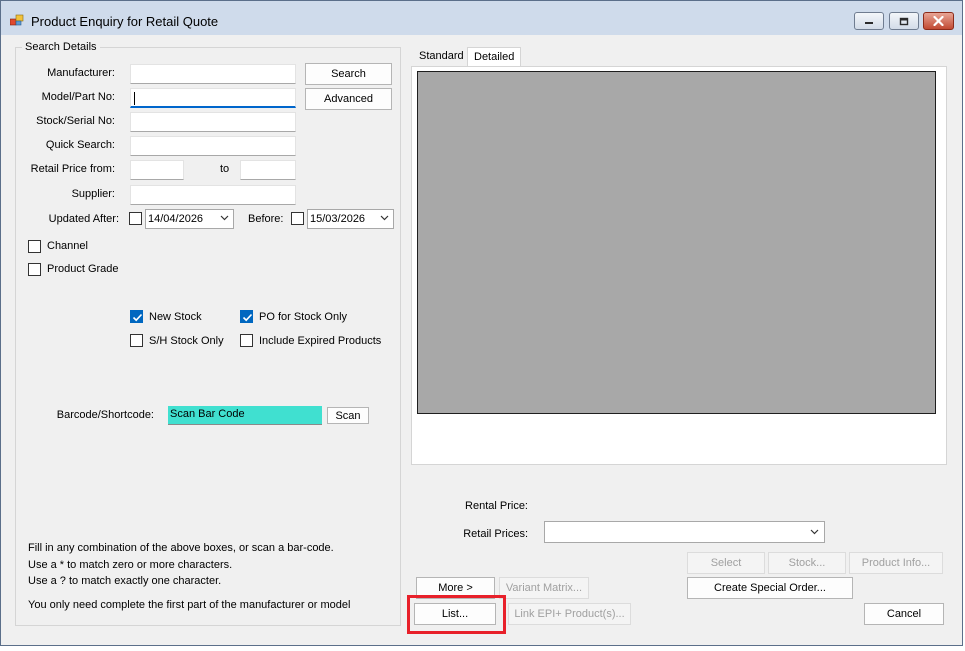 The height and width of the screenshot is (651, 965). I want to click on new-stock-label: New Stock, so click(175, 317).